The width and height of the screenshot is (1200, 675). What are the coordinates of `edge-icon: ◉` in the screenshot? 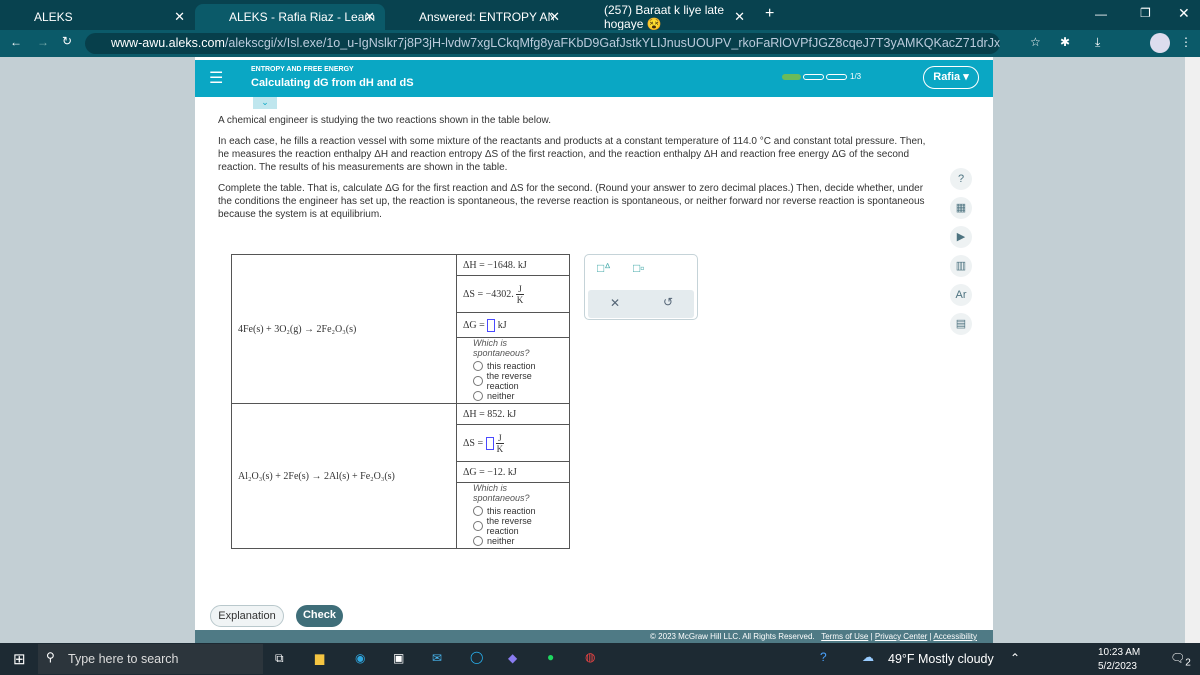 It's located at (360, 658).